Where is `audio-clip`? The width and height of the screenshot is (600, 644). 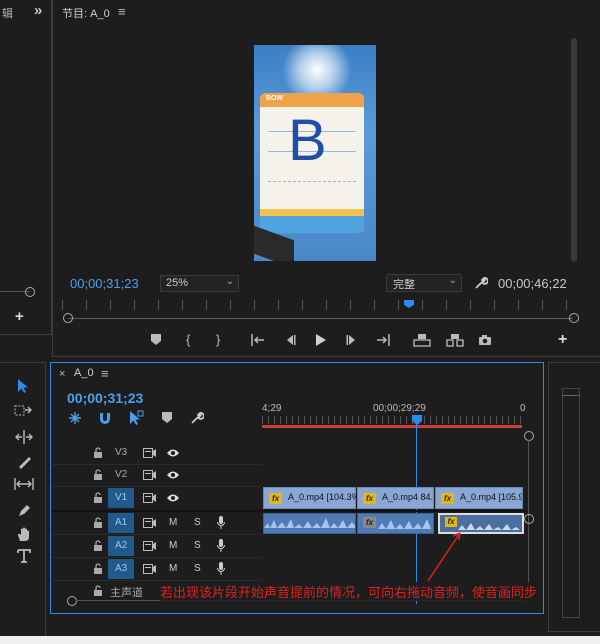
audio-clip is located at coordinates (309, 523).